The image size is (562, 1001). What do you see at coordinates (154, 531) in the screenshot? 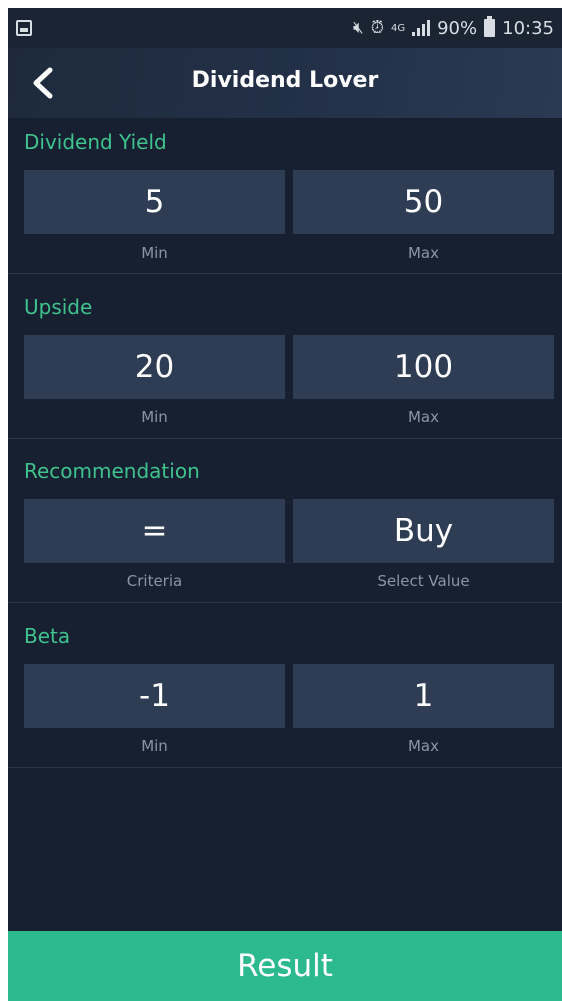
I see `recommendation-criteria-select: =` at bounding box center [154, 531].